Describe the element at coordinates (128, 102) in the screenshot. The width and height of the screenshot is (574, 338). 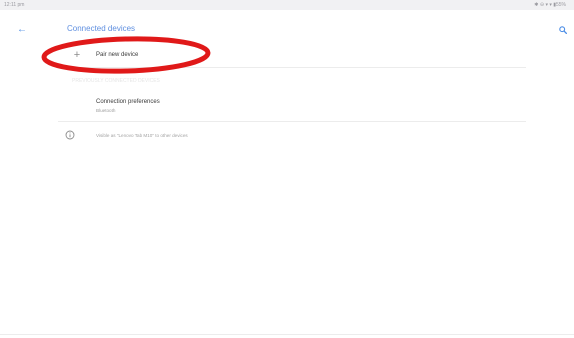
I see `connection-preferences-title: Connection preferences` at that location.